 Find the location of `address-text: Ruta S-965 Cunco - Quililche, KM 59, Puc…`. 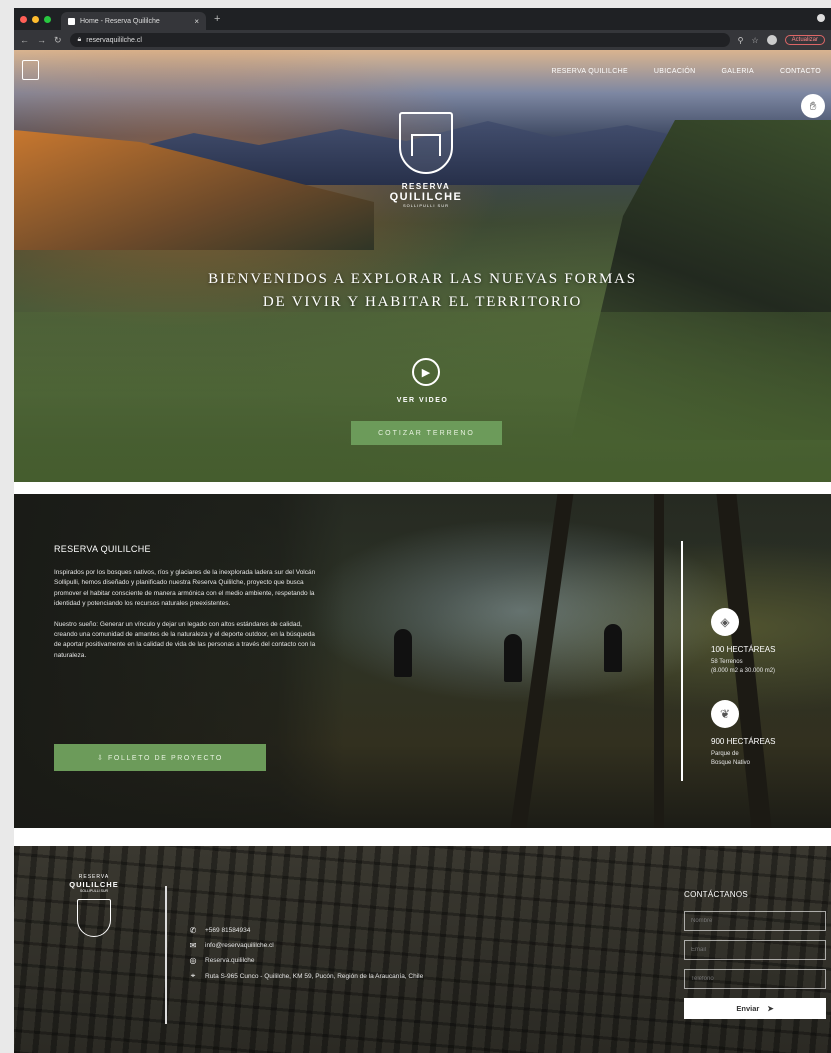

address-text: Ruta S-965 Cunco - Quililche, KM 59, Puc… is located at coordinates (314, 976).